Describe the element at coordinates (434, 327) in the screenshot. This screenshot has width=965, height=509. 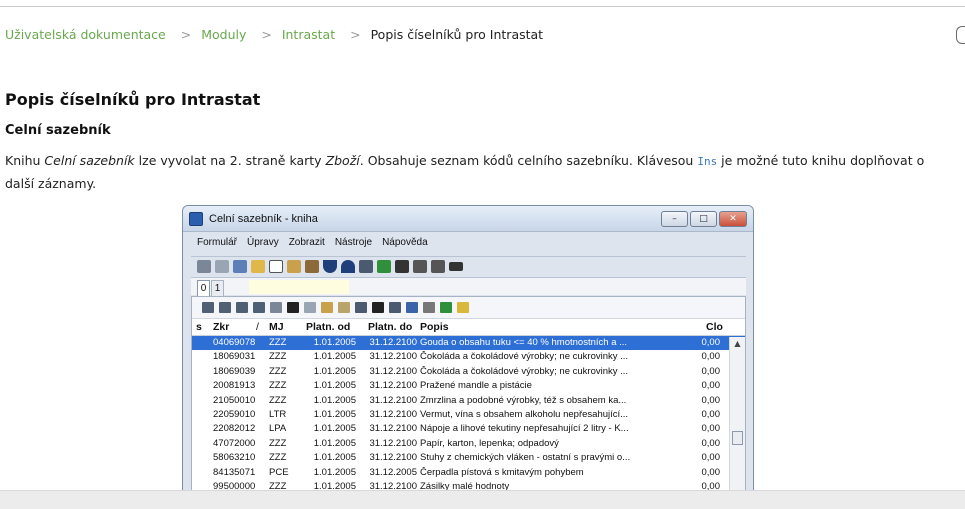
I see `col-header-popis: Popis` at that location.